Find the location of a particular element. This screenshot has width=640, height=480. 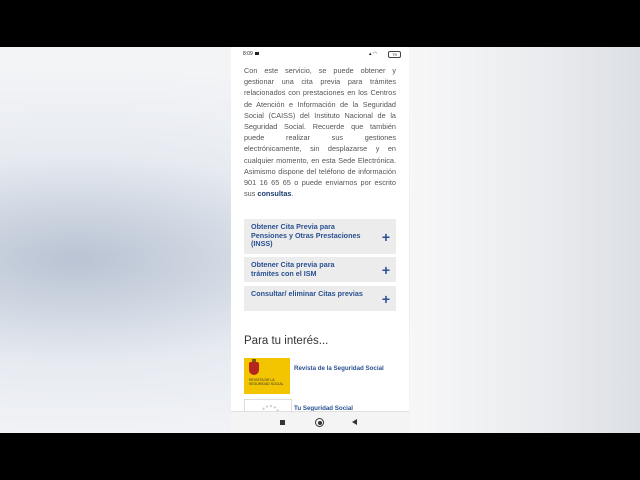

home-icon is located at coordinates (319, 422).